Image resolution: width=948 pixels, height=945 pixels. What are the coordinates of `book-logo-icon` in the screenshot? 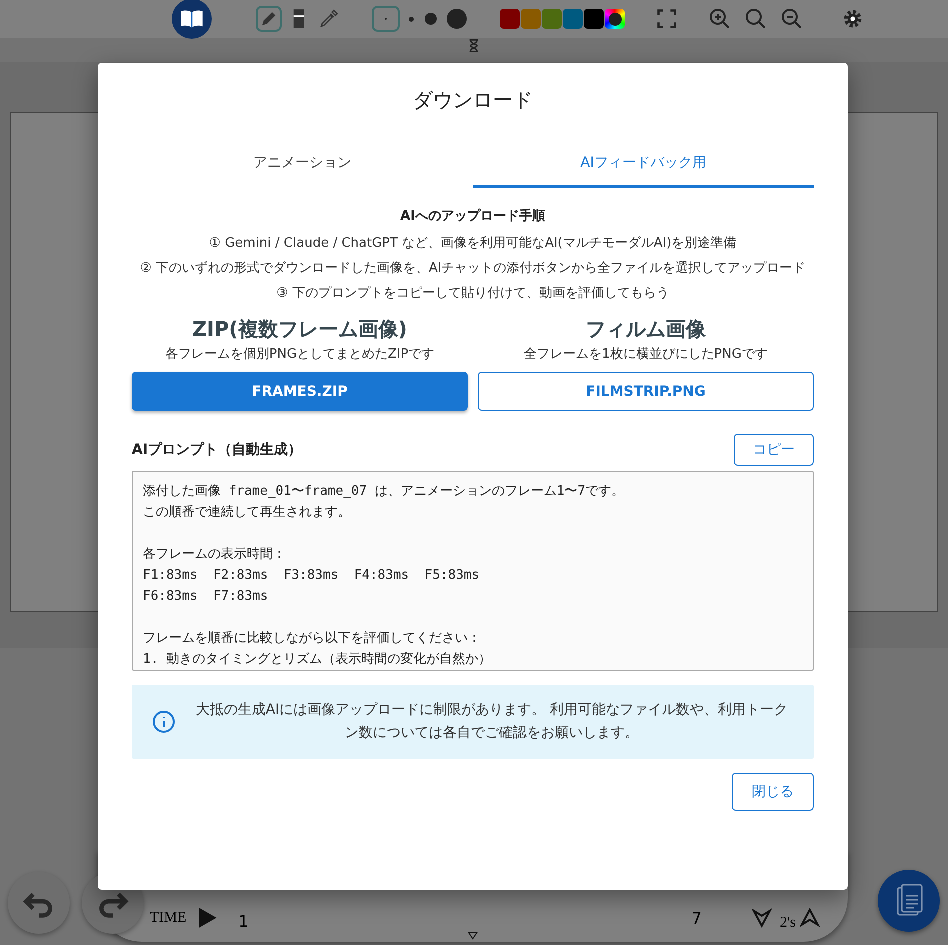 It's located at (192, 19).